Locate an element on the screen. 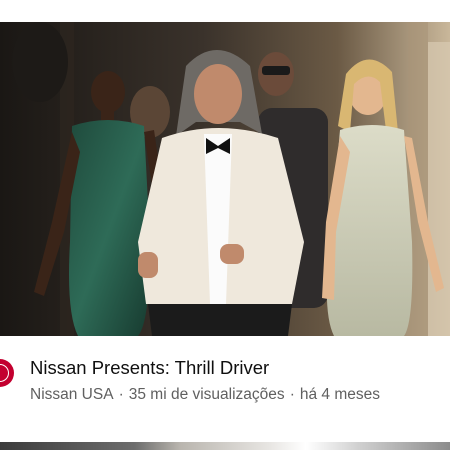 This screenshot has width=450, height=450. upload-age: há 4 meses is located at coordinates (339, 394).